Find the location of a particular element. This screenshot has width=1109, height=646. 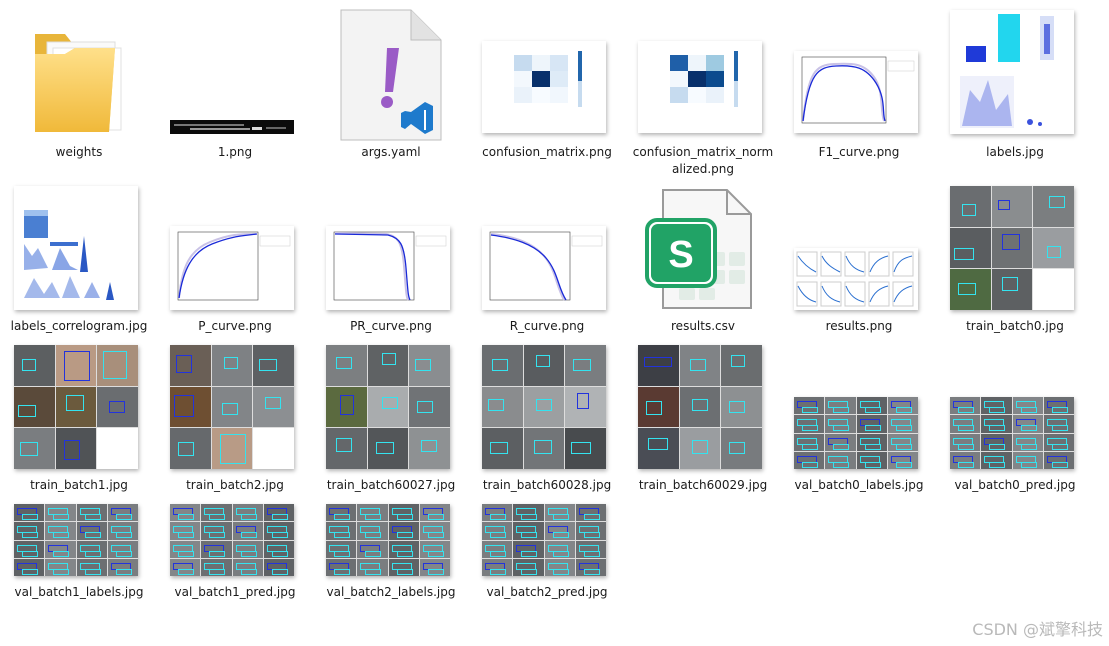

val-batch2-labels-thumbnail is located at coordinates (388, 540).